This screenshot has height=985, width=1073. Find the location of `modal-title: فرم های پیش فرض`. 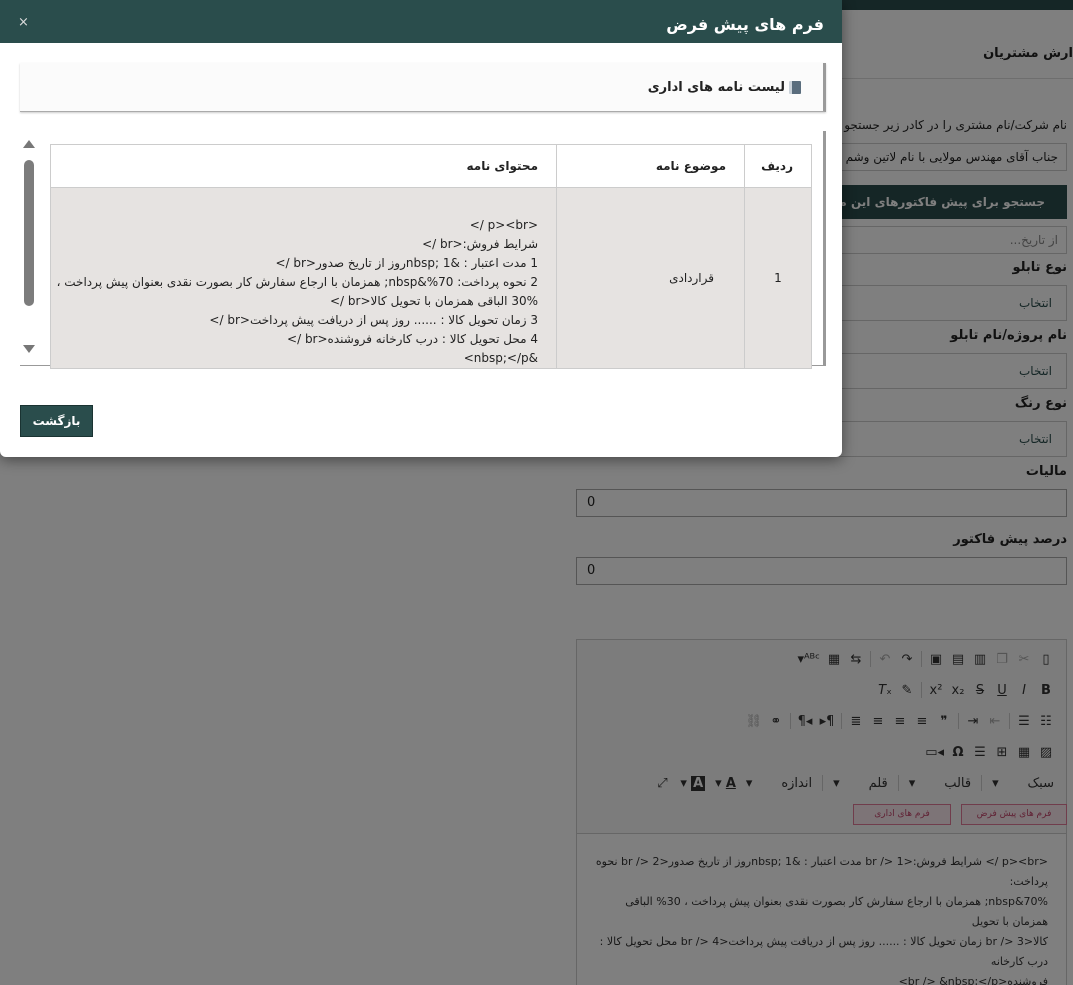

modal-title: فرم های پیش فرض is located at coordinates (745, 24).